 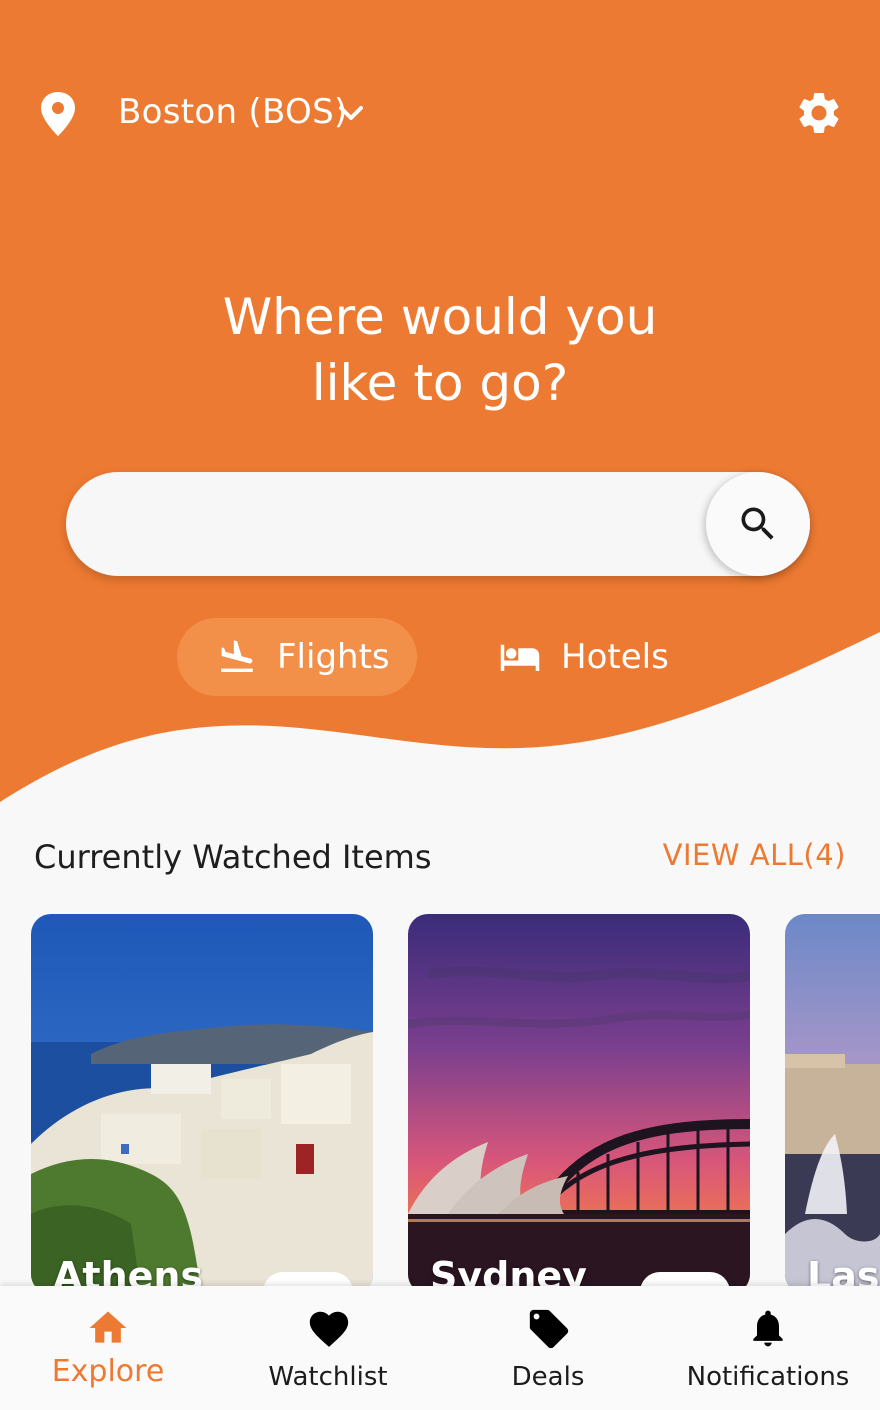 I want to click on nav-notifications: Notifications, so click(x=768, y=1348).